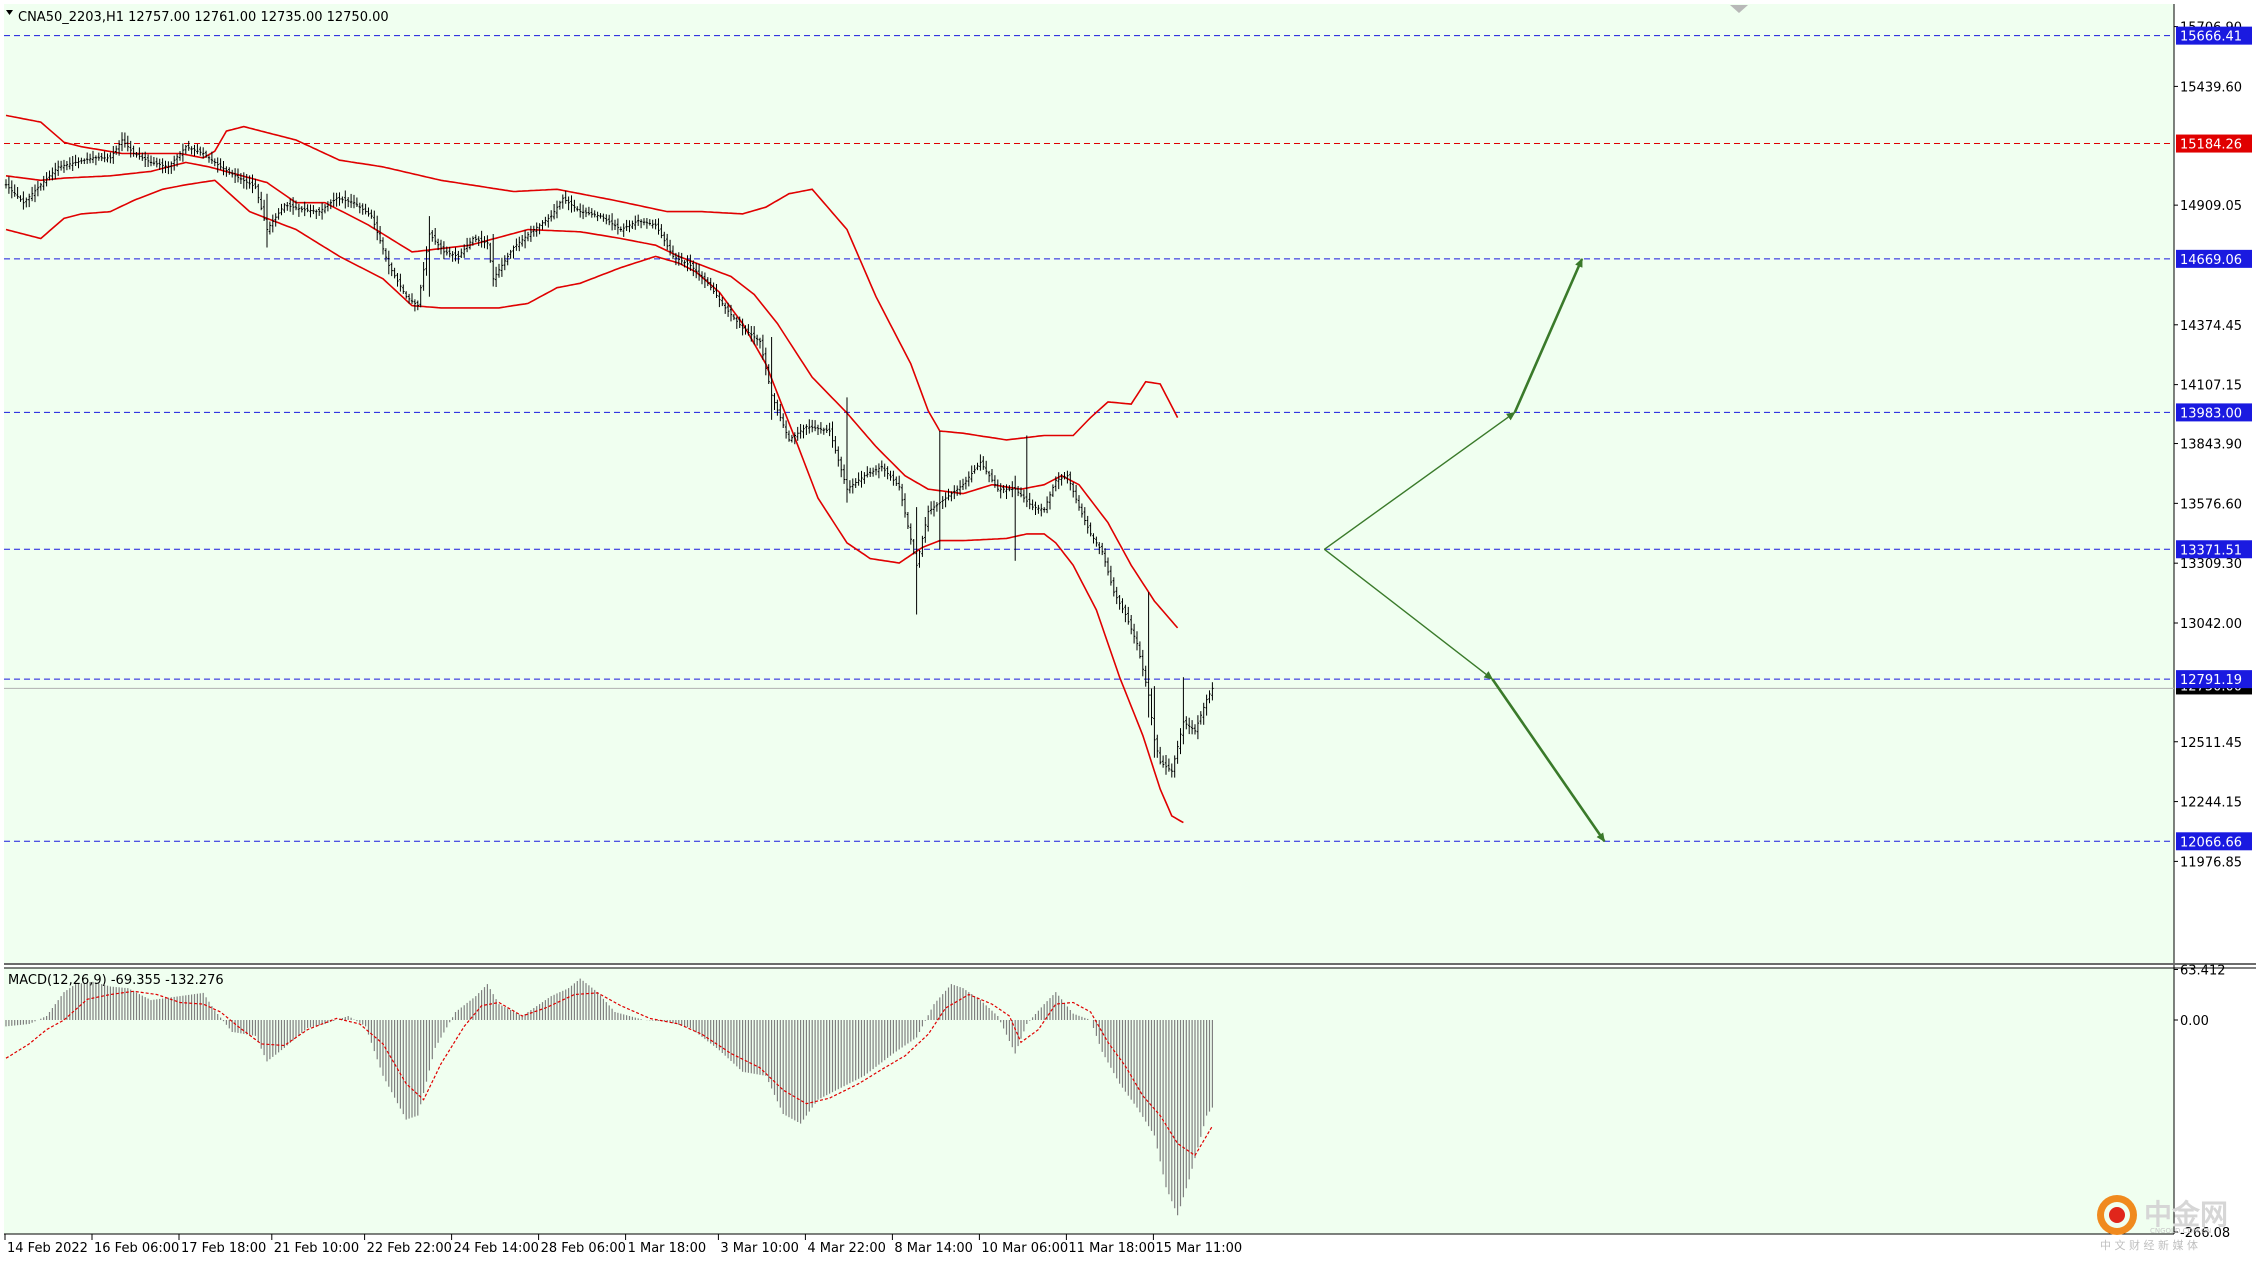 The width and height of the screenshot is (2256, 1269). I want to click on time-tick-label: 3 Mar 10:00, so click(759, 1248).